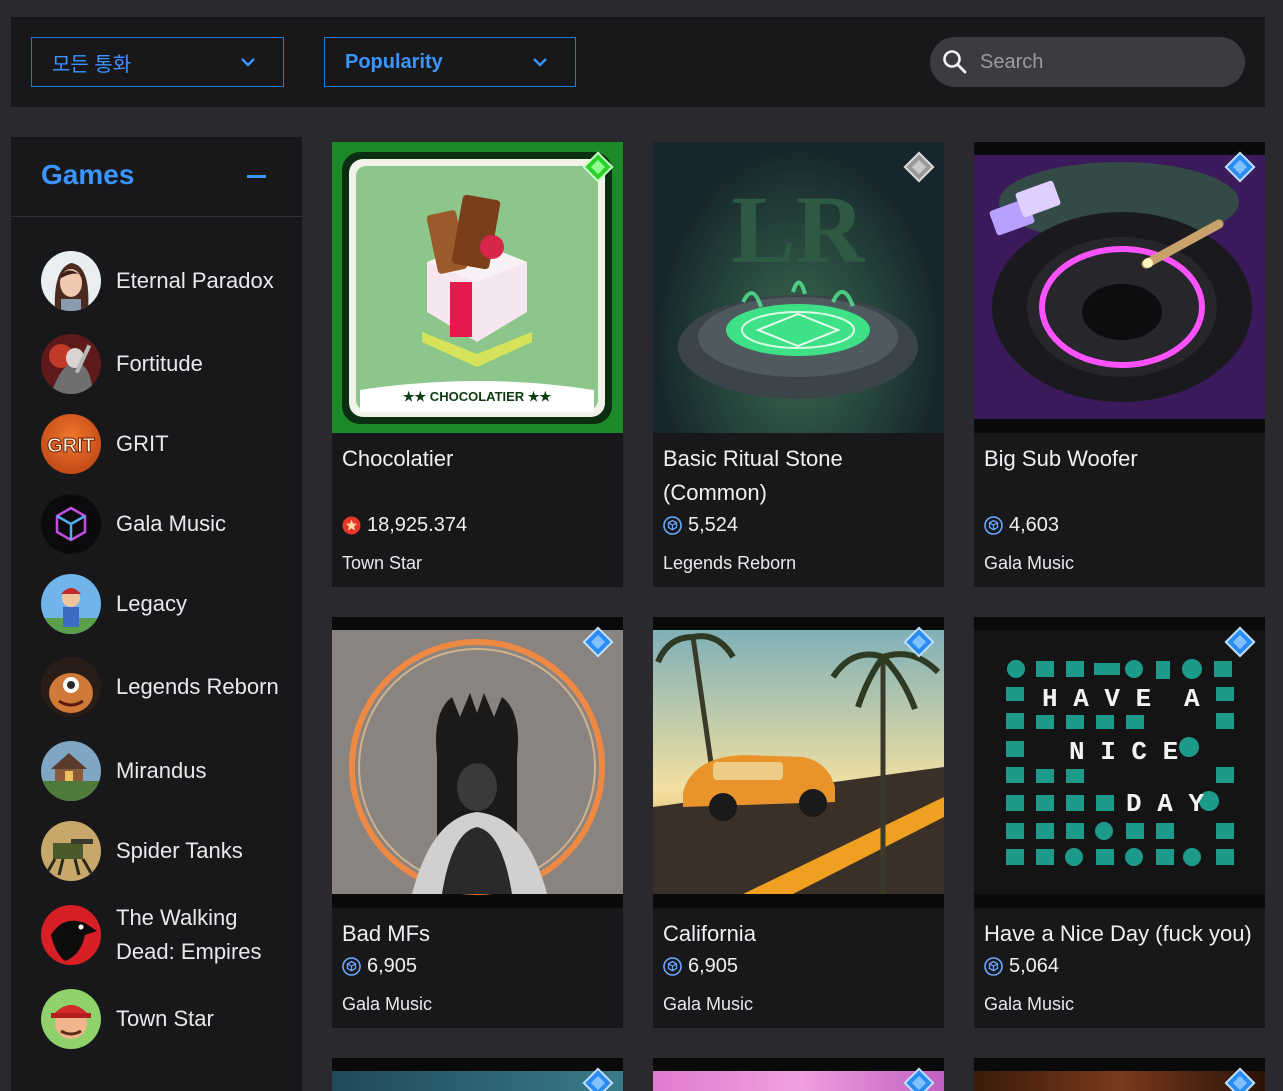 This screenshot has height=1091, width=1283. I want to click on sidebar-item-label: Fortitude, so click(159, 363).